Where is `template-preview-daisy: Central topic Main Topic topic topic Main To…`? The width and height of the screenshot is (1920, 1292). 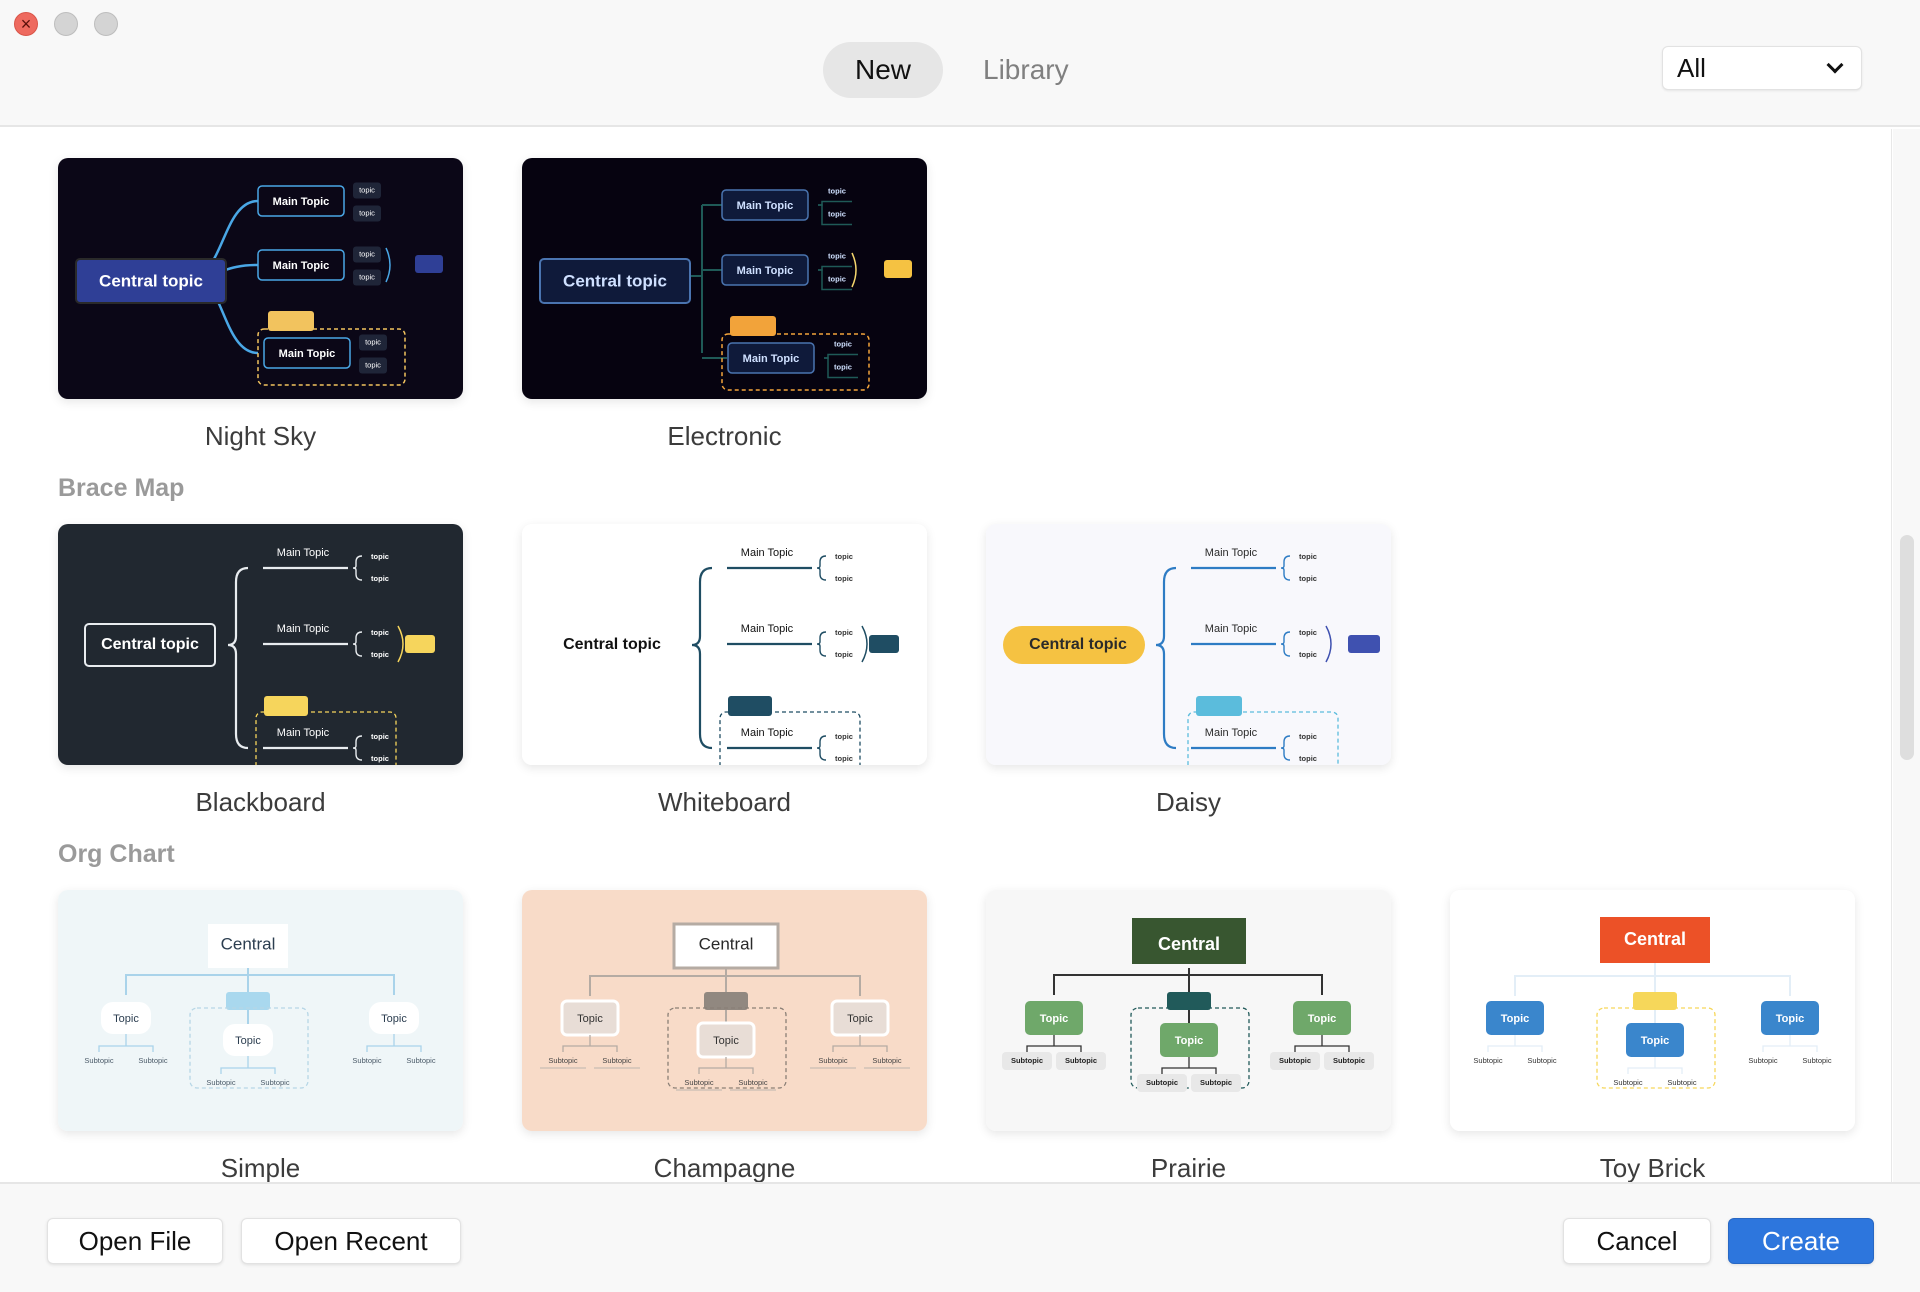 template-preview-daisy: Central topic Main Topic topic topic Main To… is located at coordinates (1188, 644).